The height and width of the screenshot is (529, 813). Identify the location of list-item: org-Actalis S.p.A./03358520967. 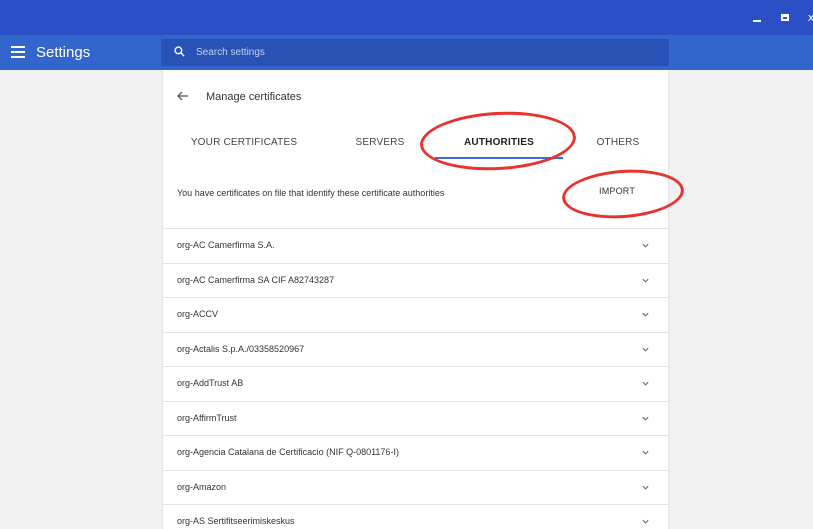
(415, 349).